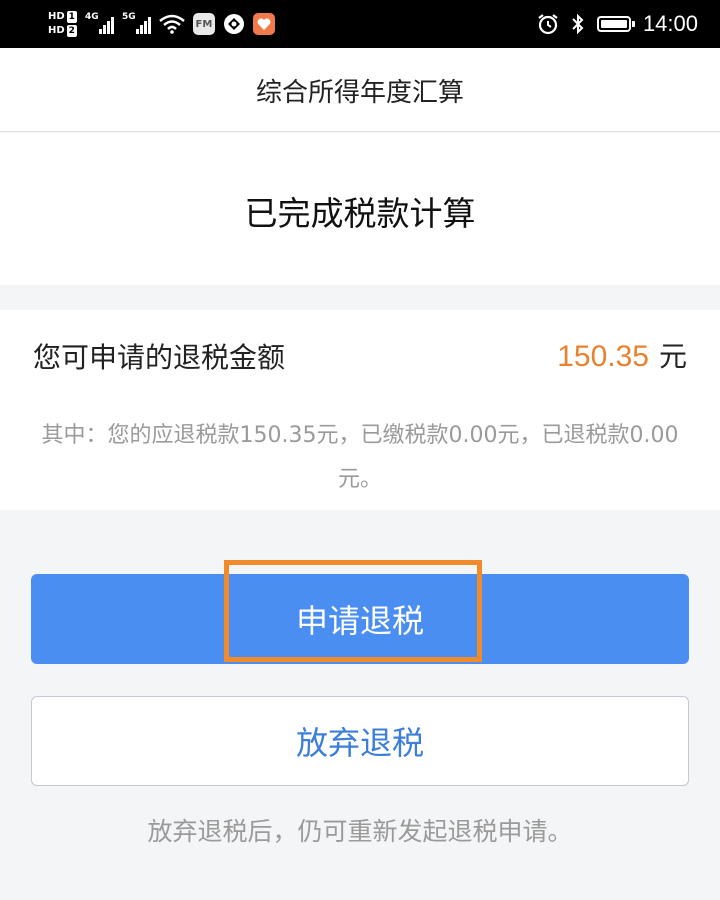  I want to click on wifi-icon, so click(172, 24).